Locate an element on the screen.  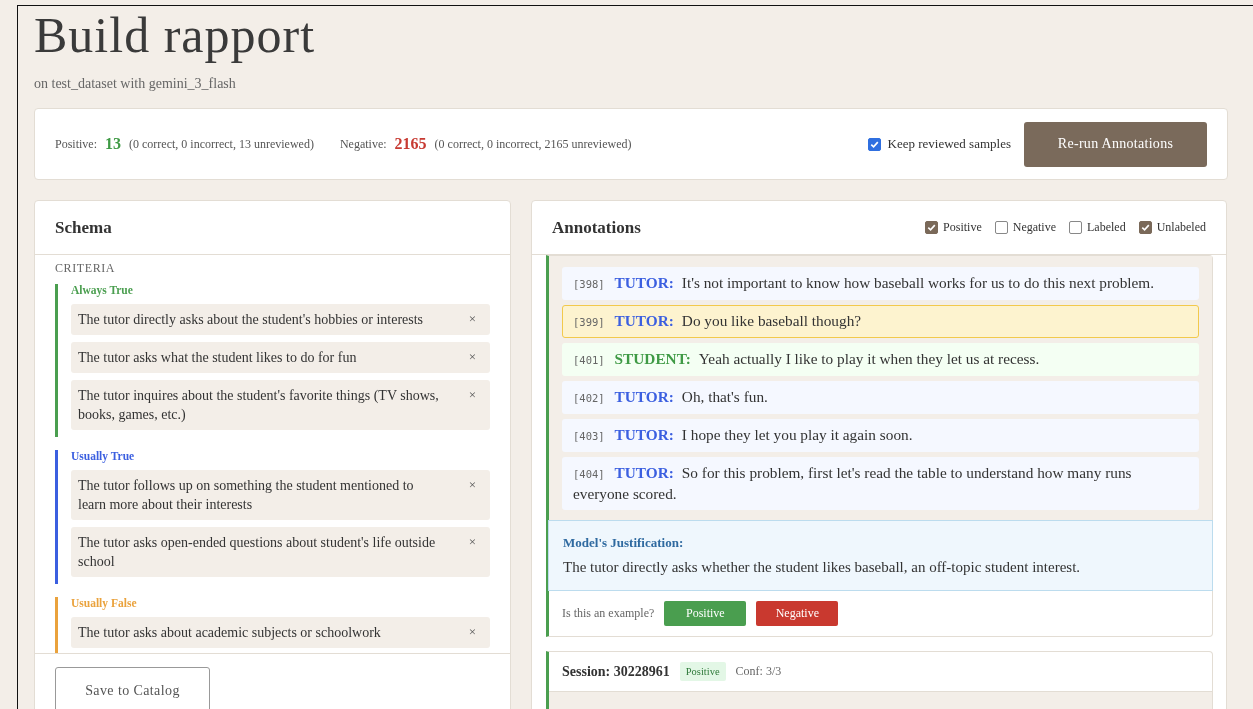
stat-detail: (0 correct, 0 incorrect, 2165 unreviewed) is located at coordinates (533, 144).